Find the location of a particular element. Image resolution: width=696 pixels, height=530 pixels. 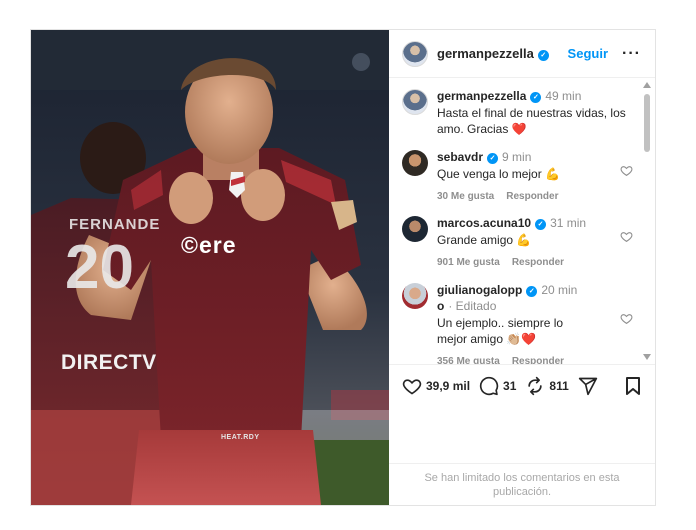

comment-likes: 356 Me gusta is located at coordinates (468, 360).